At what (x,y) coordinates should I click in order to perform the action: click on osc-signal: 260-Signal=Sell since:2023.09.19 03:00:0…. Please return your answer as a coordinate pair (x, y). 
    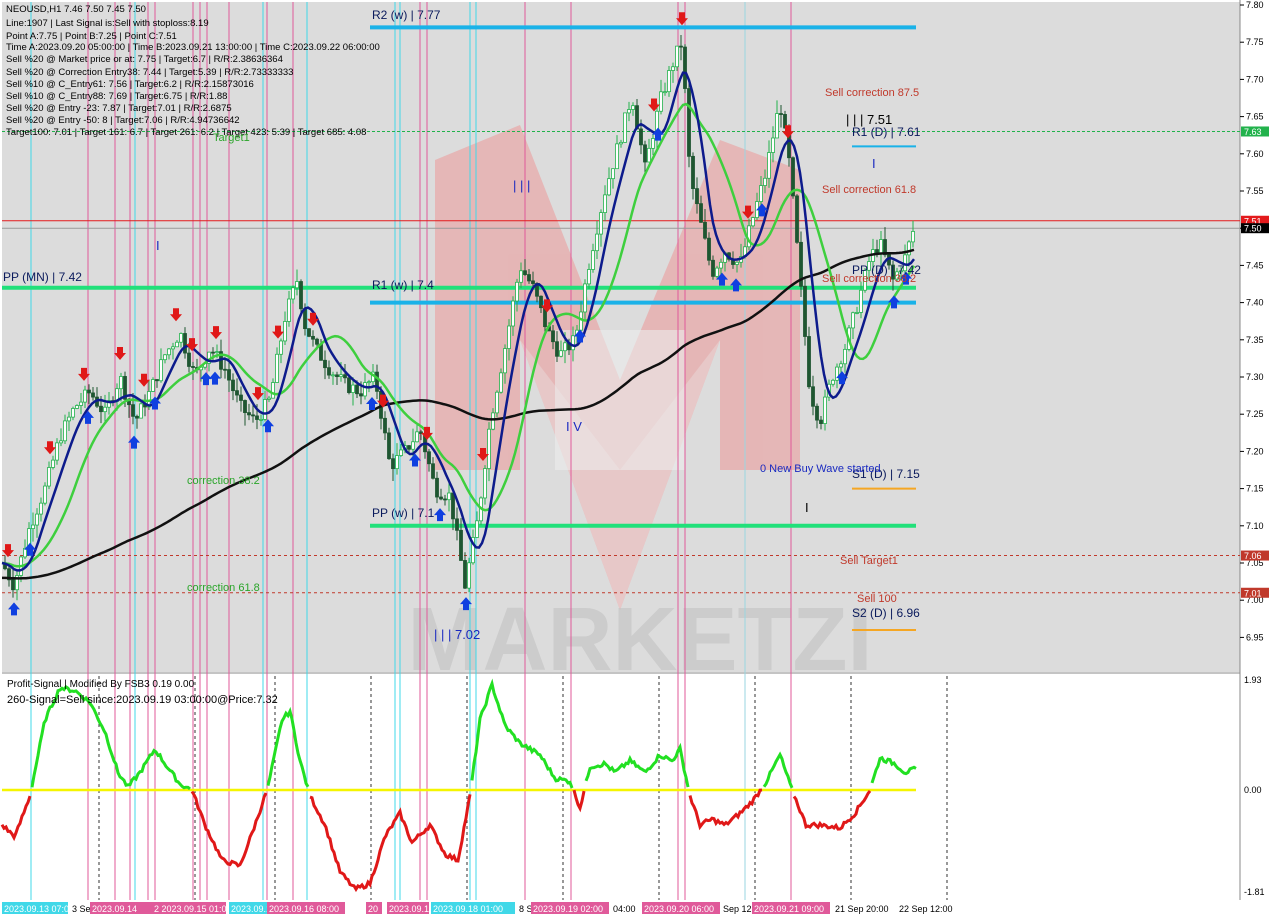
    Looking at the image, I should click on (142, 700).